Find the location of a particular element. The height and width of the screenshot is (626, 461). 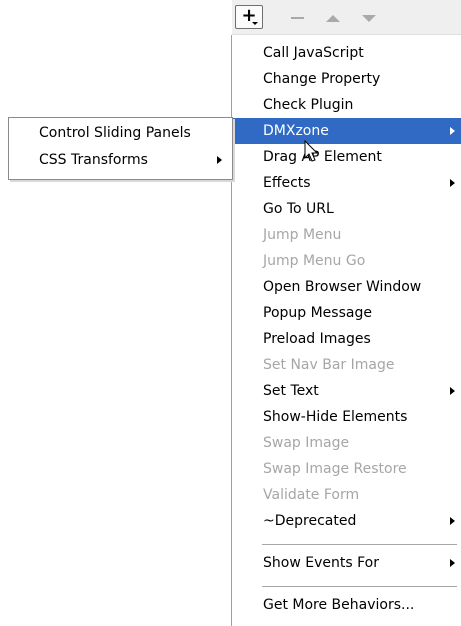

arrow-up-icon is located at coordinates (333, 18).